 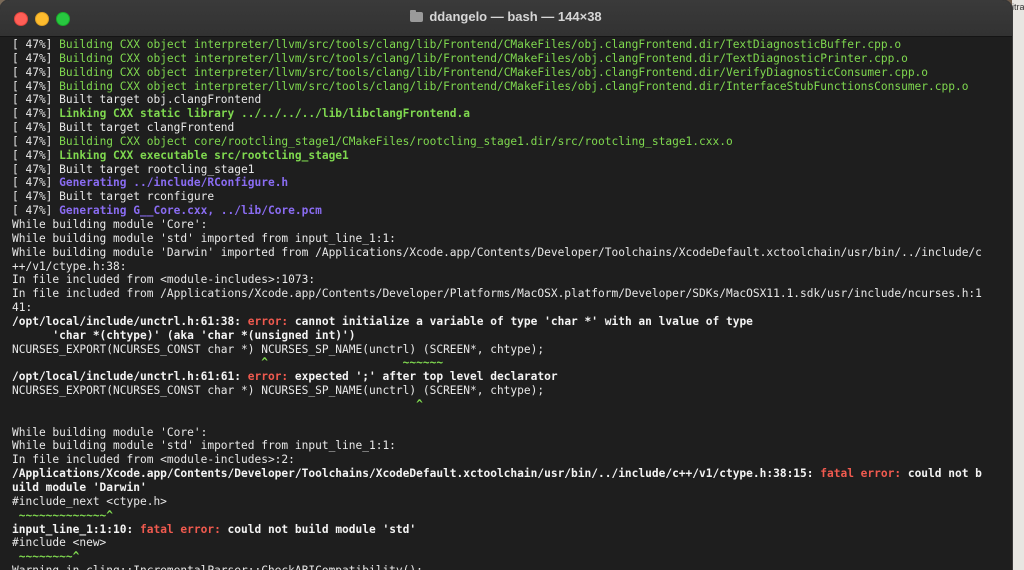 What do you see at coordinates (322, 529) in the screenshot?
I see `terminal-text: could not build module 'std'` at bounding box center [322, 529].